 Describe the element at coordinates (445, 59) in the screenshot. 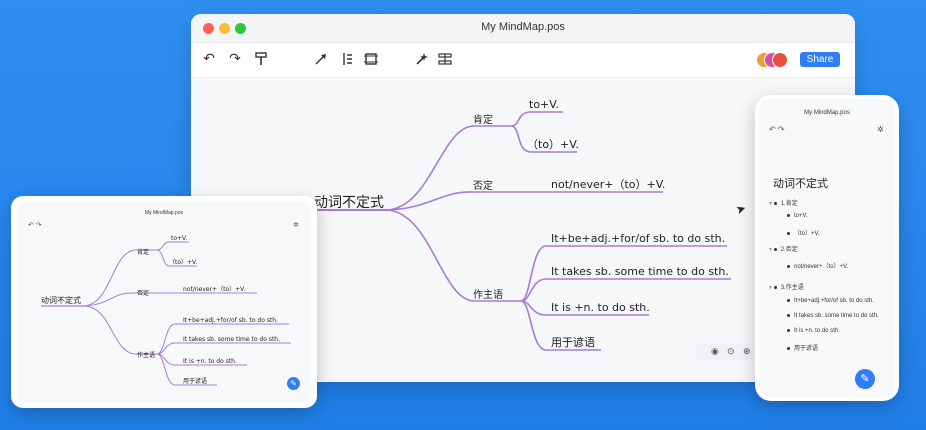

I see `outline-icon` at that location.